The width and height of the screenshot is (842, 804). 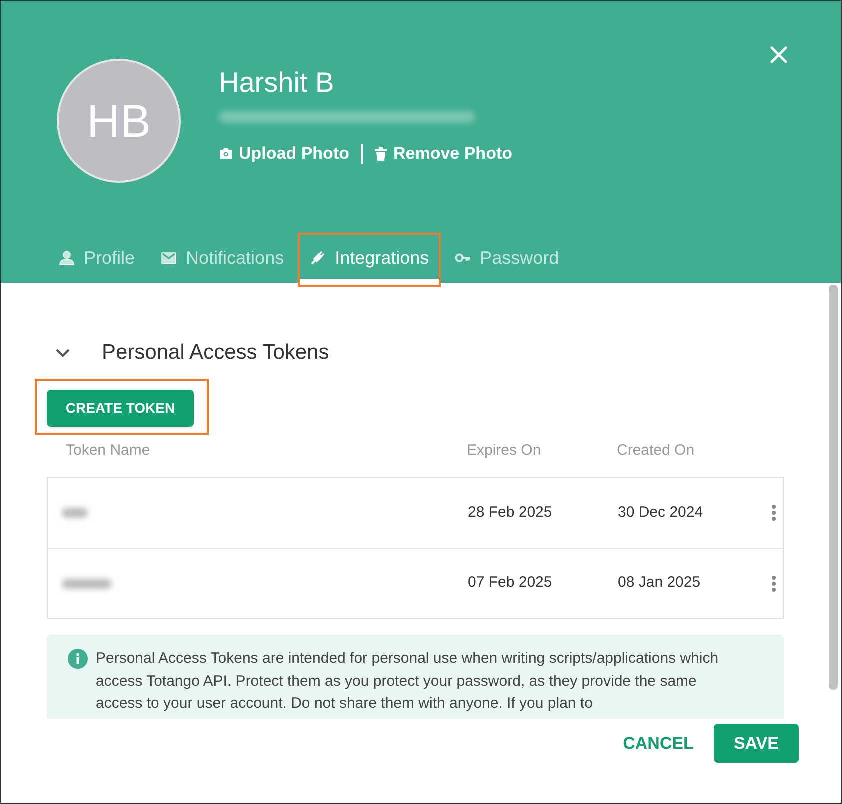 I want to click on info-text: Personal Access Tokens are intended for personal use when writing scripts/applications which access Totango API. Protect them as you protect your password, as they provide the same access to your user account. Do not share them with anyone. If you plan to, so click(x=408, y=681).